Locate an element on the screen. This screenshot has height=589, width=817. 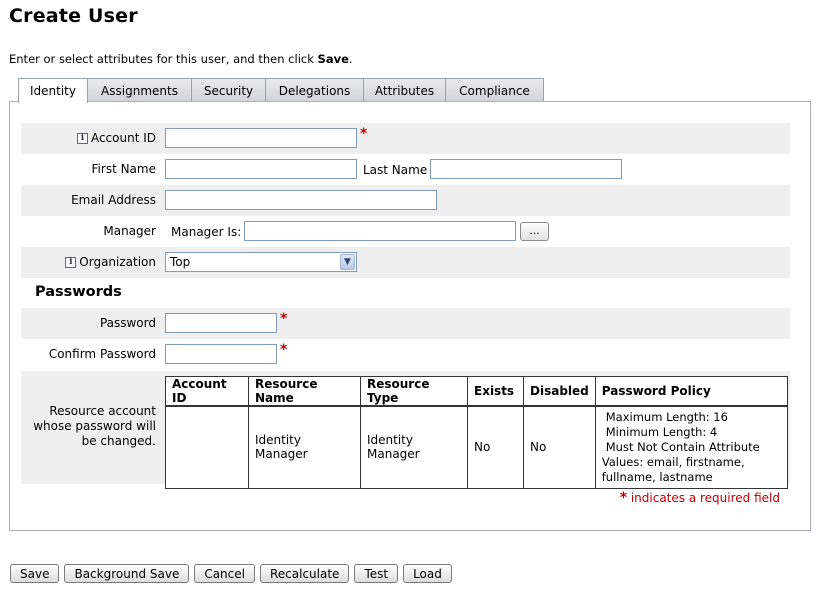
first-name-label: First Name is located at coordinates (123, 169).